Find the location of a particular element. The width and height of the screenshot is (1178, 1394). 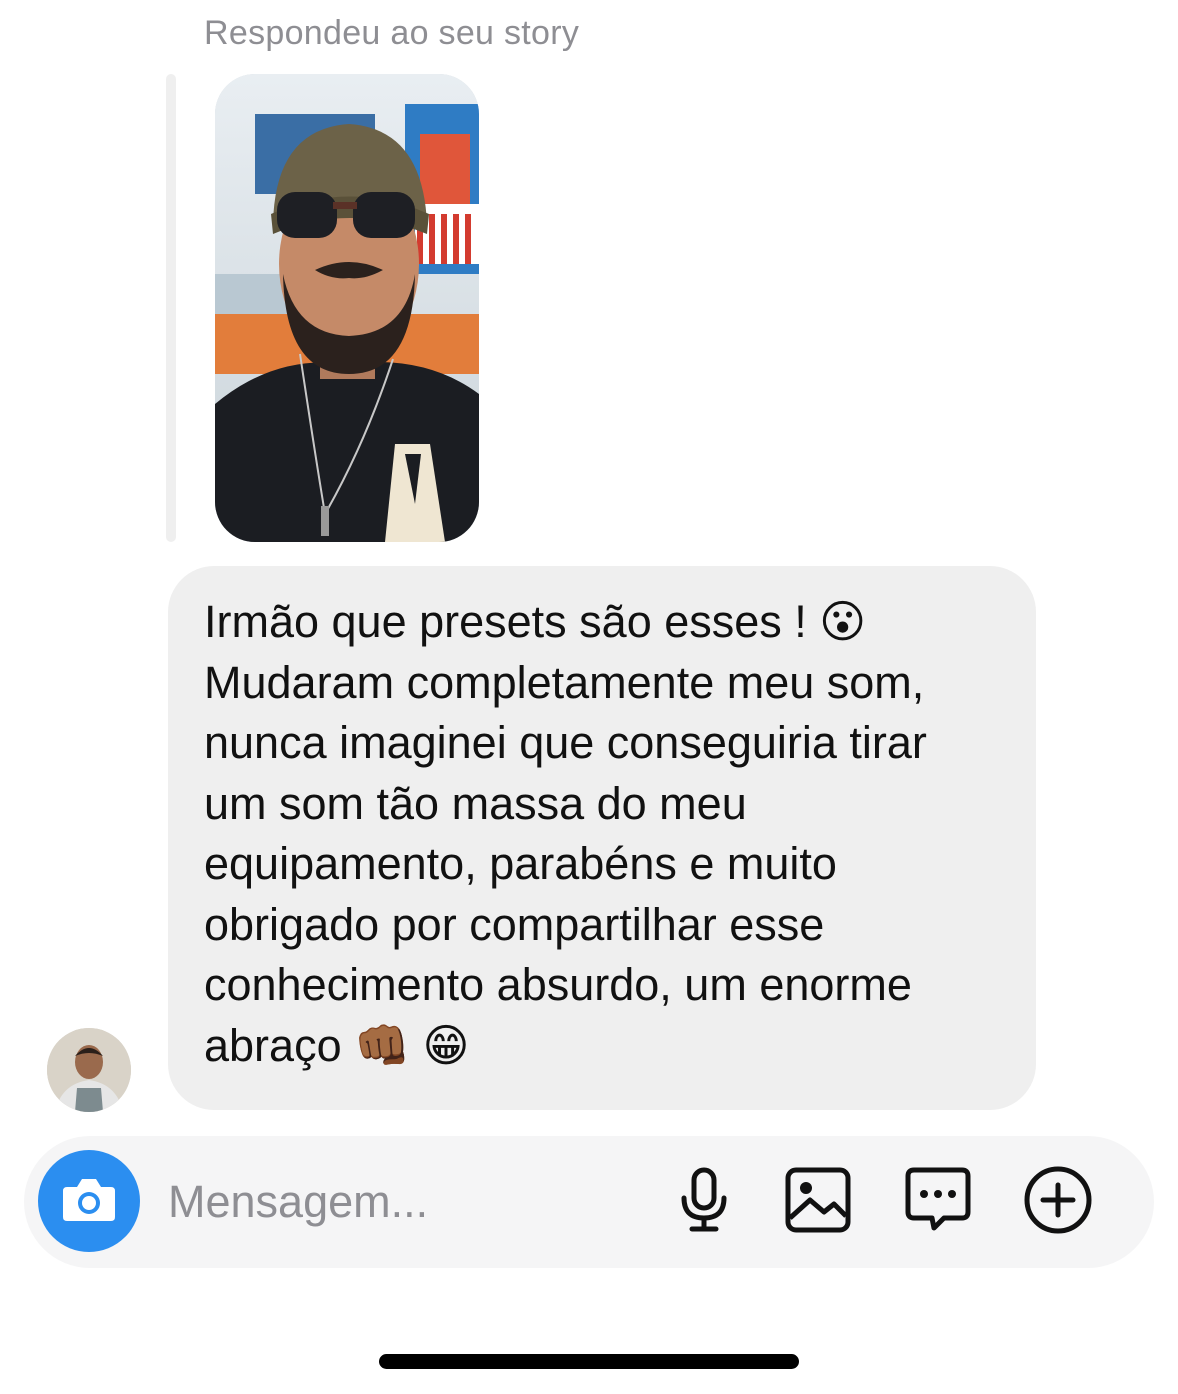

sender-avatar is located at coordinates (89, 1070).